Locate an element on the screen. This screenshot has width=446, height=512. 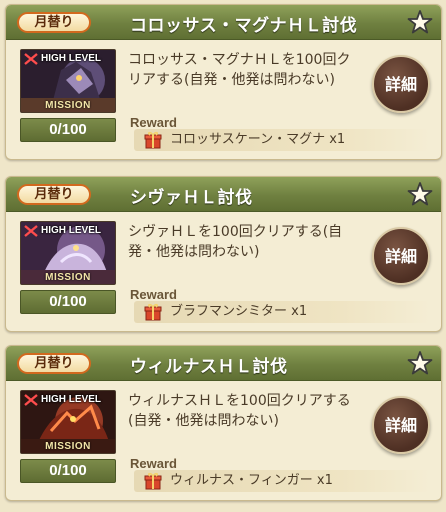
reward-row: コロッサスケーン・マグナ x1 is located at coordinates (282, 140).